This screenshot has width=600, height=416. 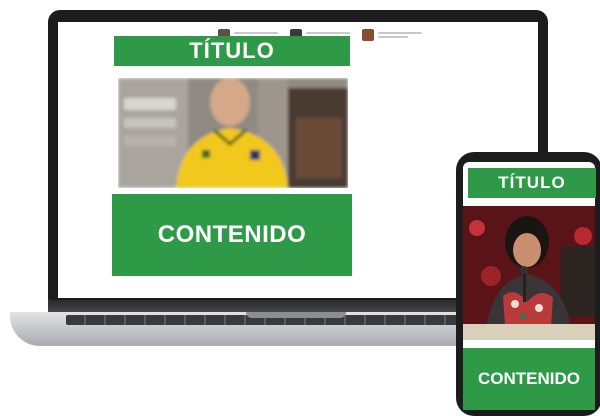 I want to click on laptop-title-text: TÍTULO, so click(x=232, y=50).